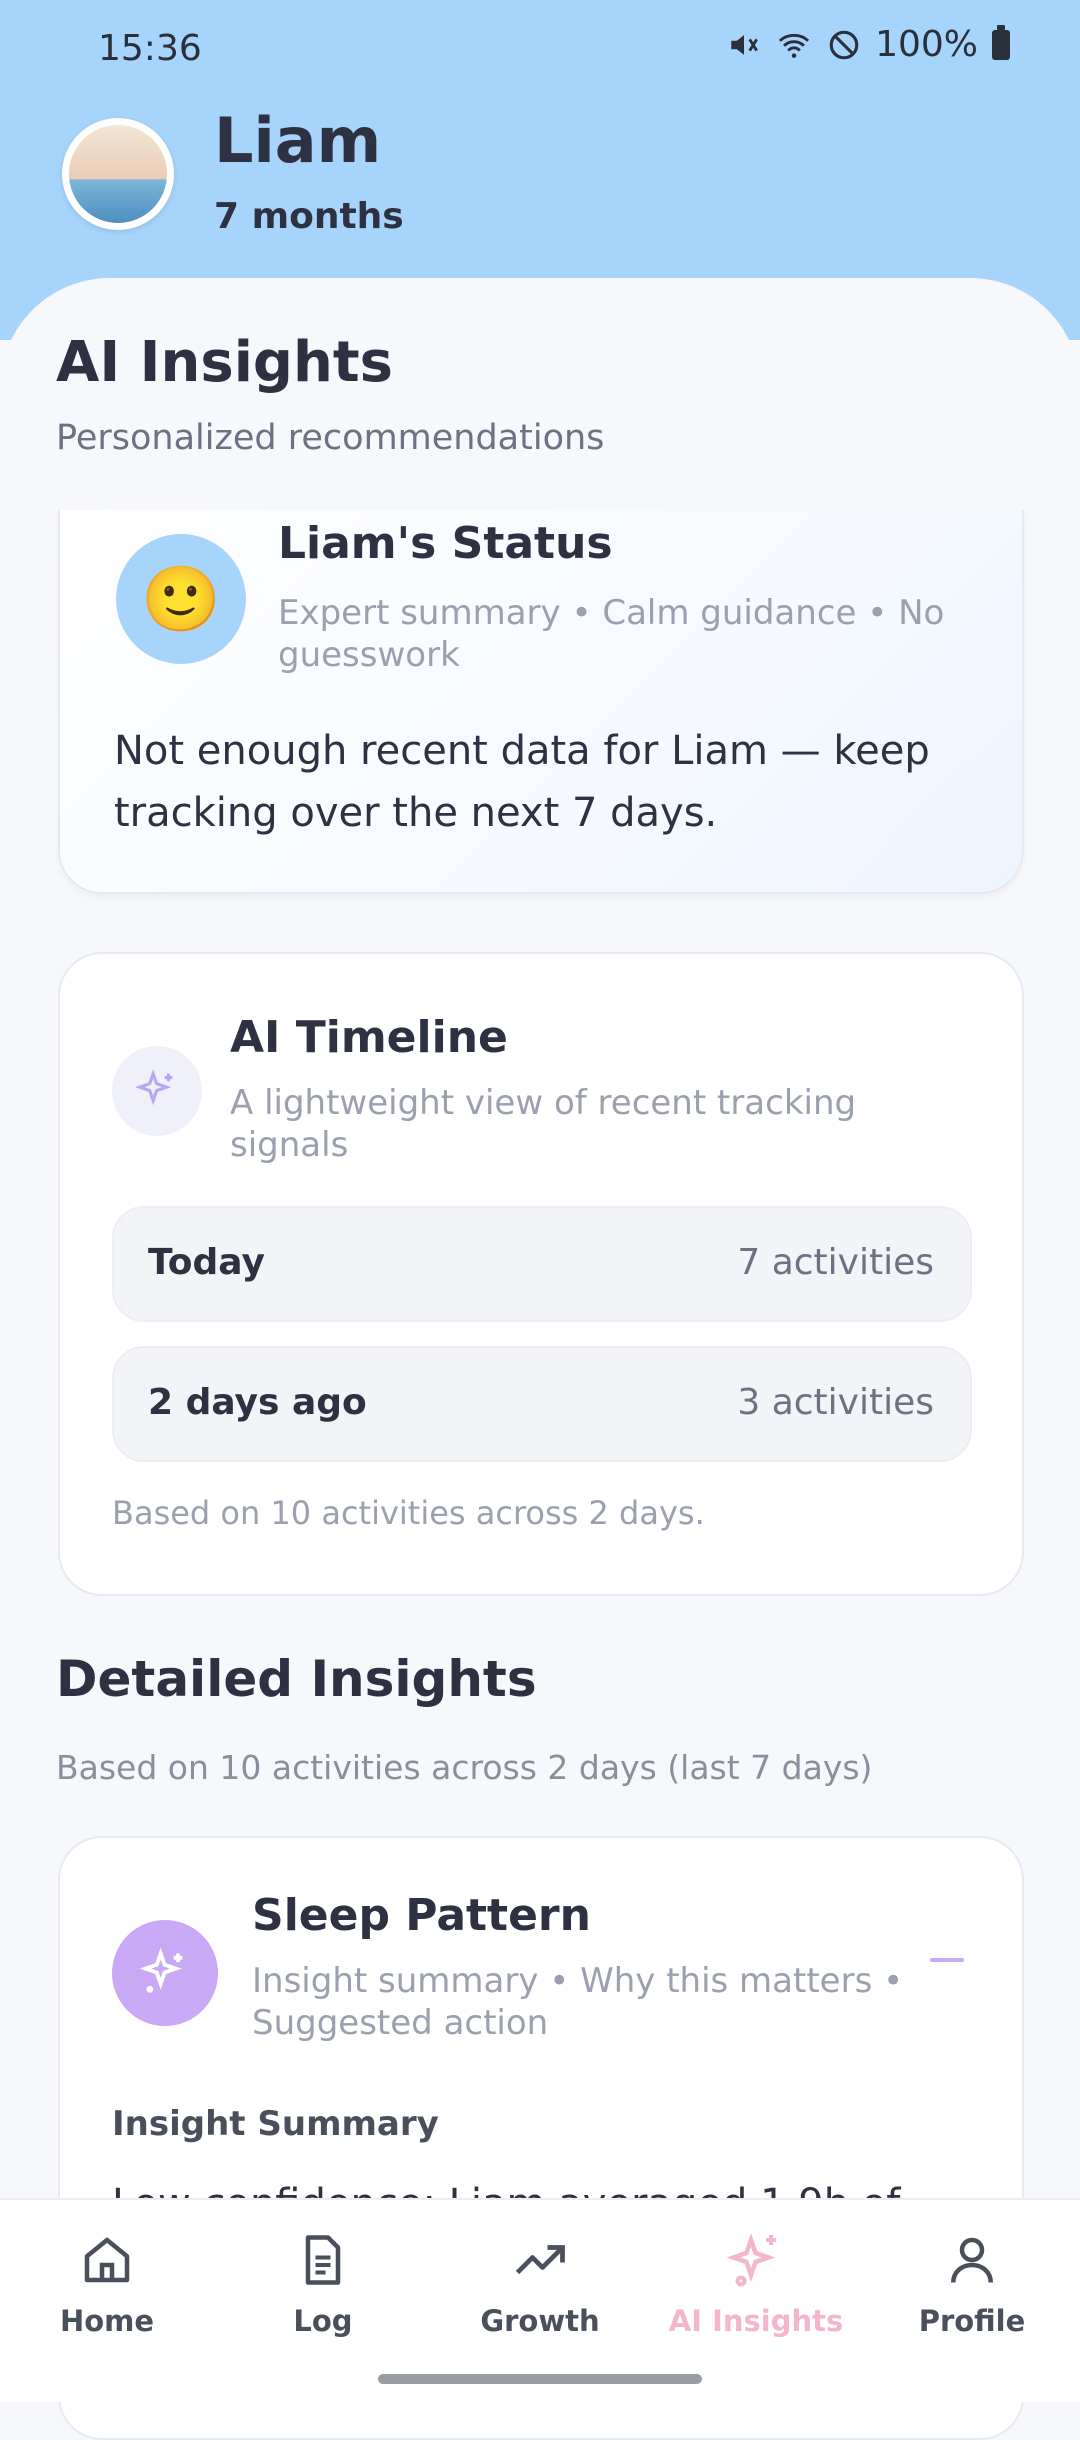 The image size is (1080, 2440). What do you see at coordinates (107, 2260) in the screenshot?
I see `home-icon` at bounding box center [107, 2260].